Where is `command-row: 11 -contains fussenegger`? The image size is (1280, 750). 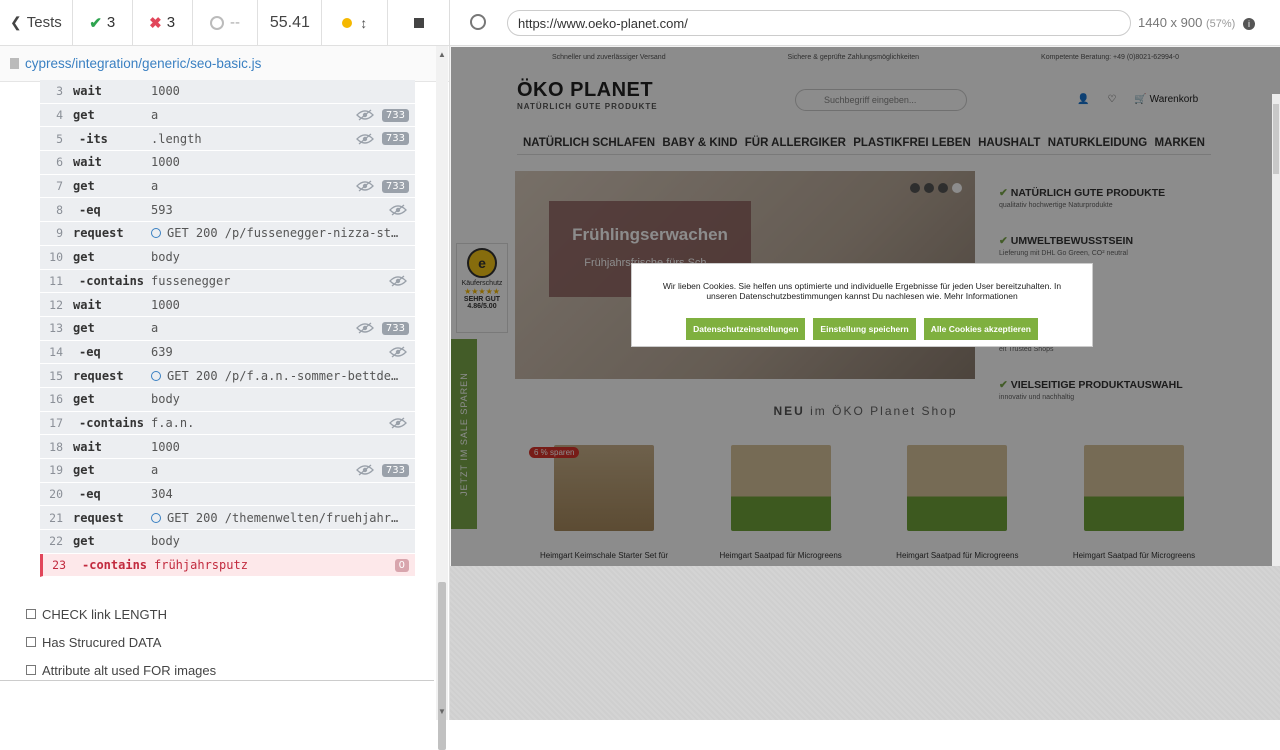
command-row: 11 -contains fussenegger is located at coordinates (227, 281).